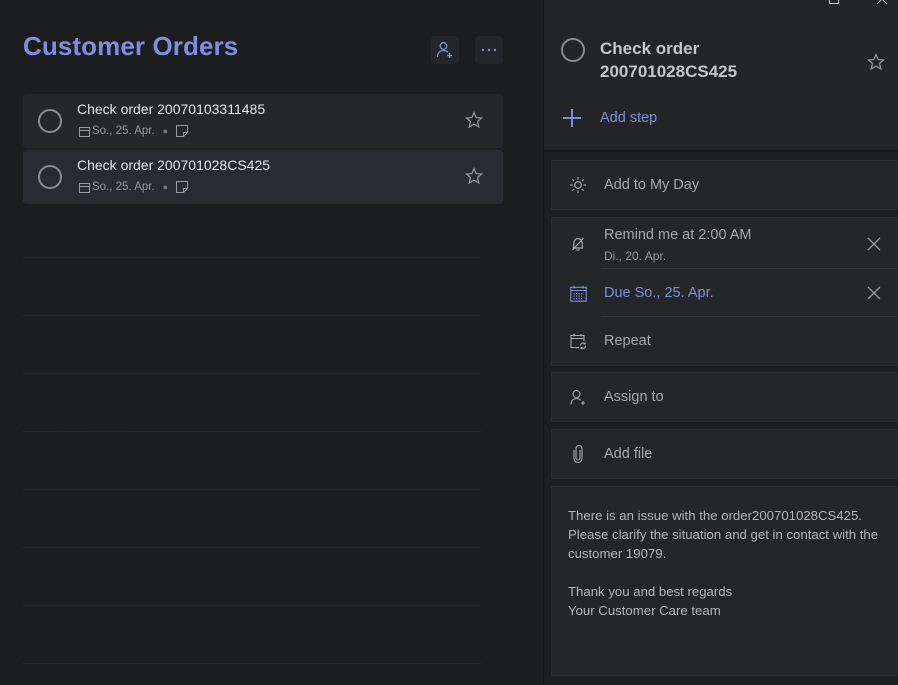  I want to click on detail-title: Check order 200701028CS425, so click(700, 60).